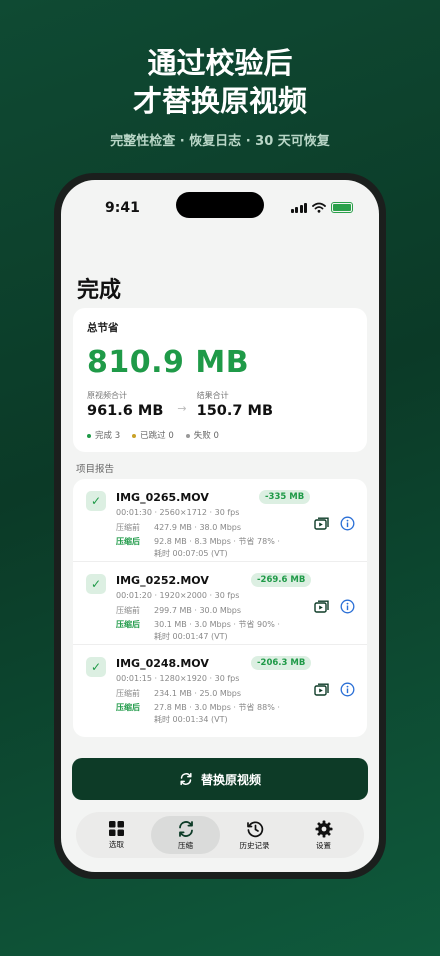 This screenshot has height=956, width=440. What do you see at coordinates (323, 828) in the screenshot?
I see `gear-icon` at bounding box center [323, 828].